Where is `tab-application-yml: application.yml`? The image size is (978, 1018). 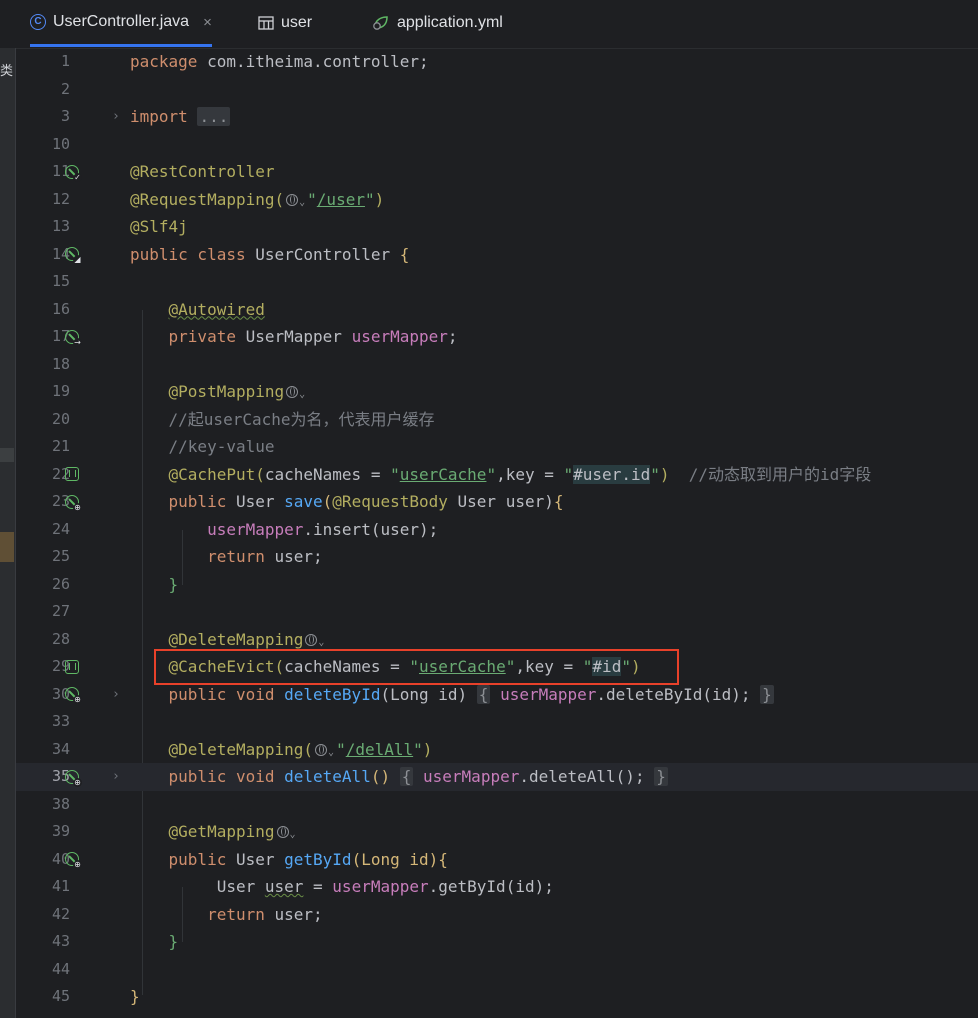 tab-application-yml: application.yml is located at coordinates (437, 23).